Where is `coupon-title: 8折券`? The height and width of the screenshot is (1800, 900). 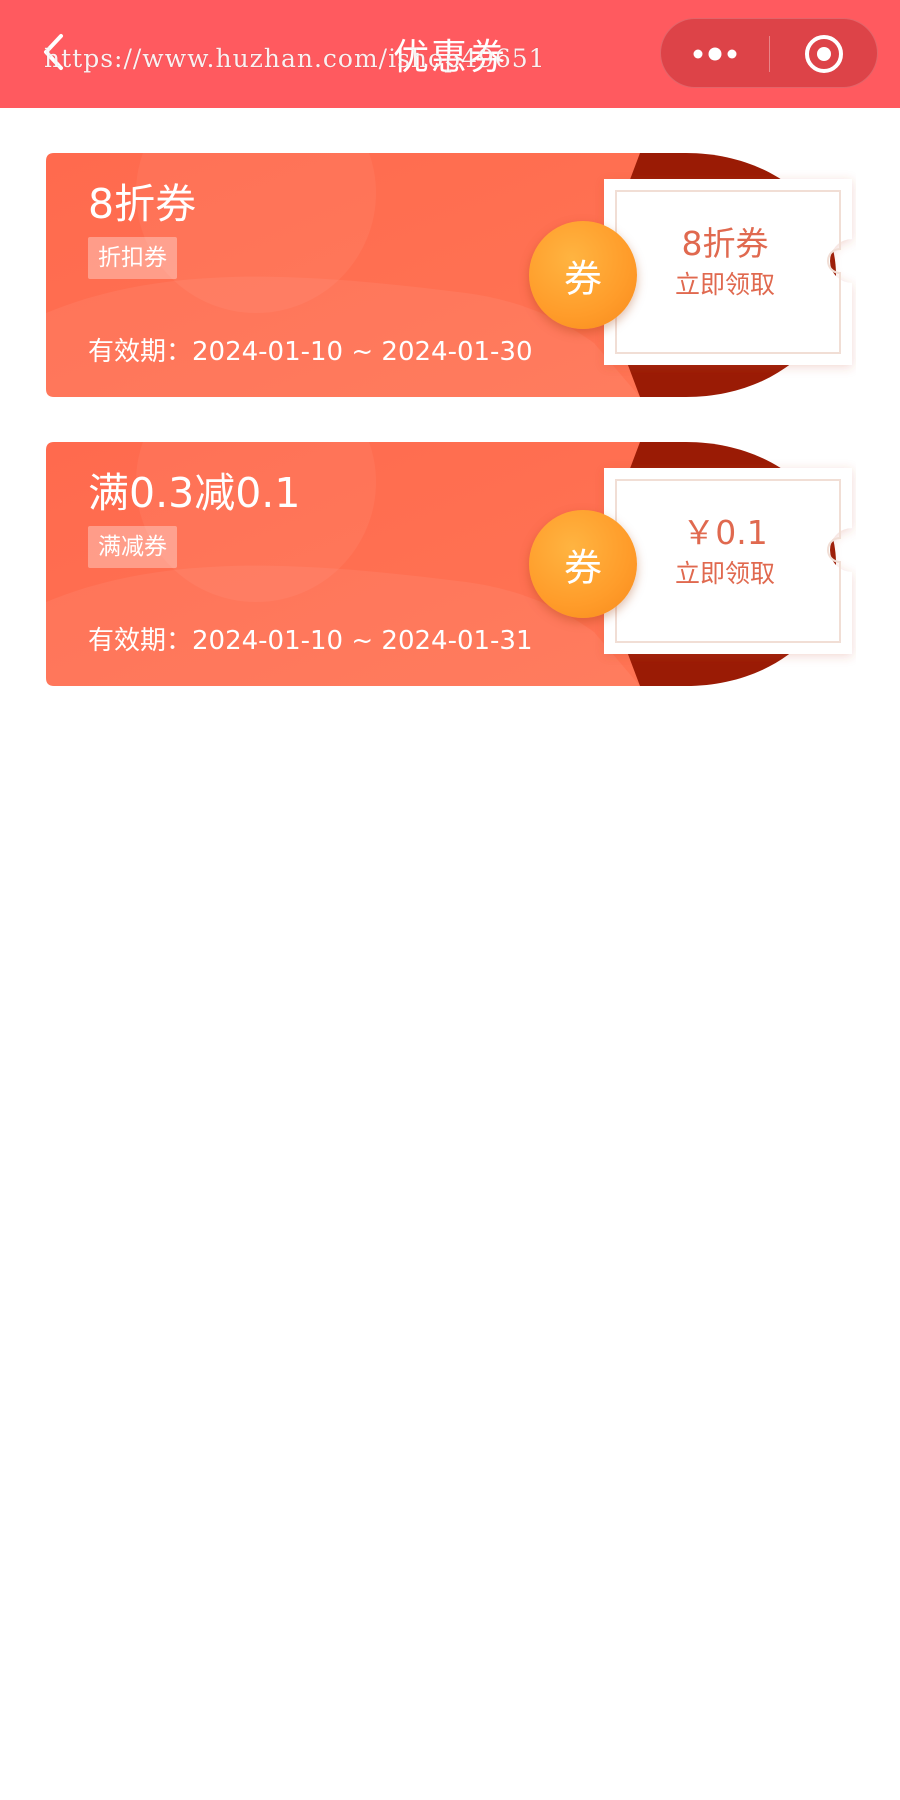
coupon-title: 8折券 is located at coordinates (142, 204).